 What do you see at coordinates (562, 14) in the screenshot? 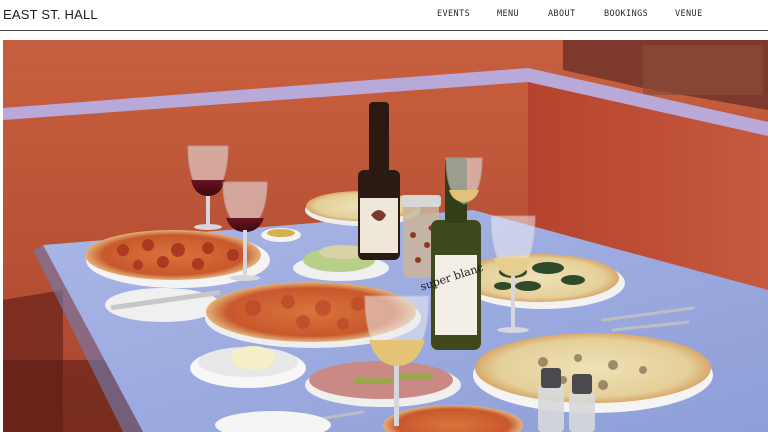
I see `nav-link-about: ABOUT` at bounding box center [562, 14].